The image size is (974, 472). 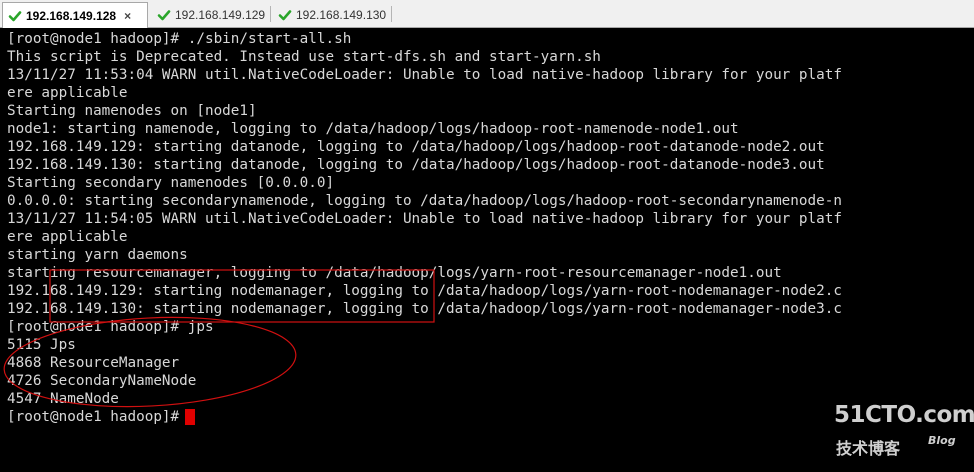 What do you see at coordinates (190, 417) in the screenshot?
I see `text-cursor` at bounding box center [190, 417].